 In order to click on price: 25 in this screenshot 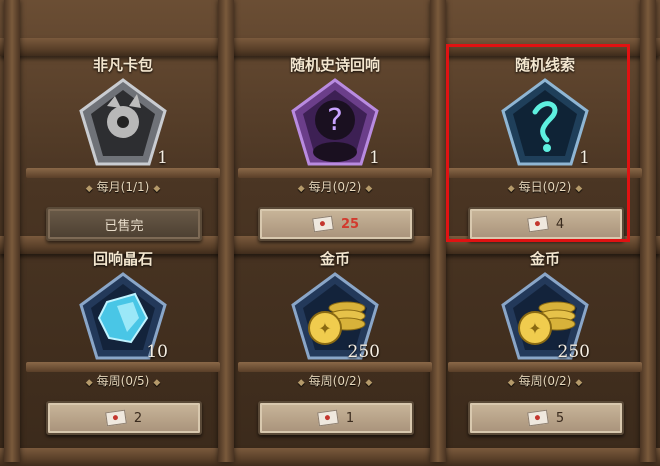, I will do `click(350, 224)`.